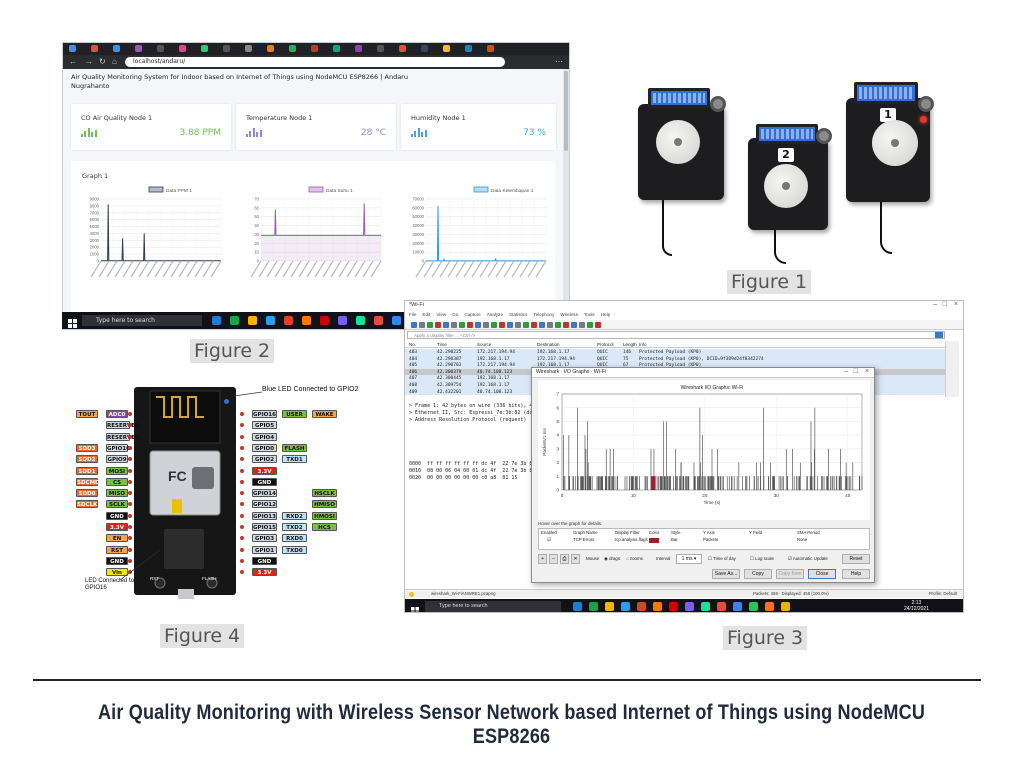 Image resolution: width=1023 pixels, height=767 pixels. I want to click on back-icon: ←, so click(73, 62).